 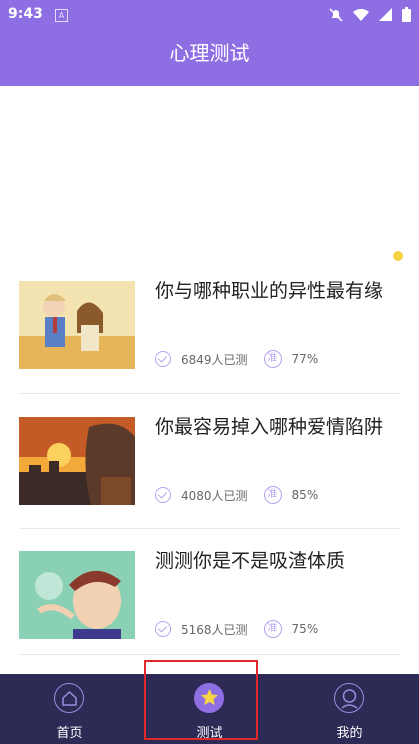 I want to click on battery-icon, so click(x=406, y=14).